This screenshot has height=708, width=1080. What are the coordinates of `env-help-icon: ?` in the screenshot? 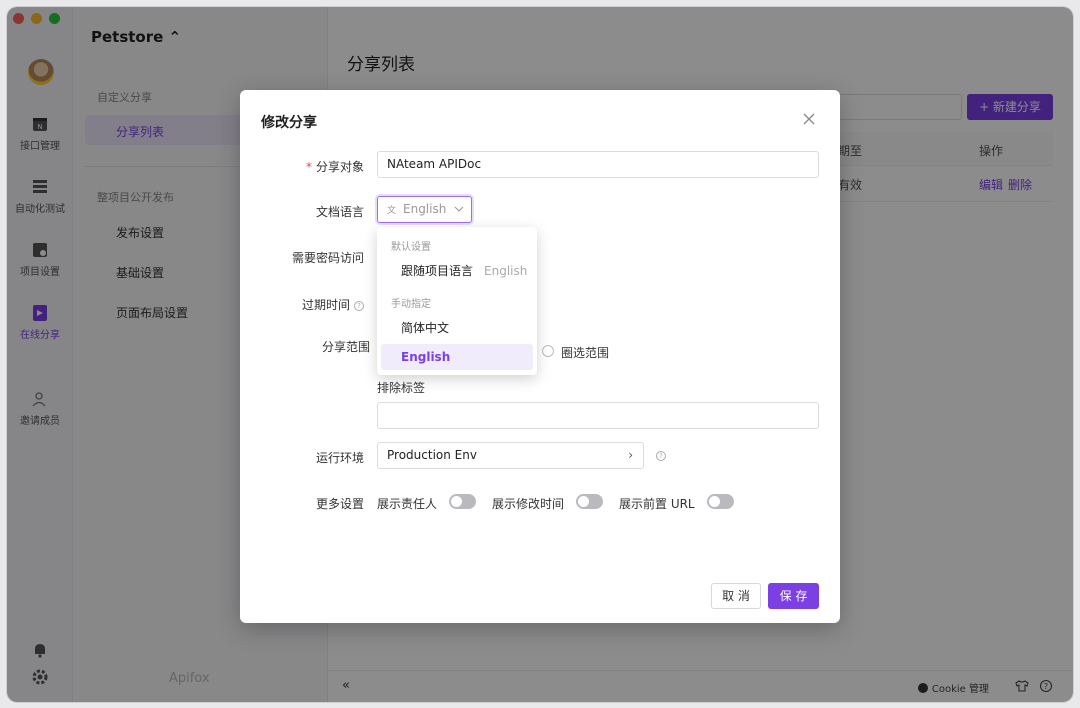 It's located at (661, 456).